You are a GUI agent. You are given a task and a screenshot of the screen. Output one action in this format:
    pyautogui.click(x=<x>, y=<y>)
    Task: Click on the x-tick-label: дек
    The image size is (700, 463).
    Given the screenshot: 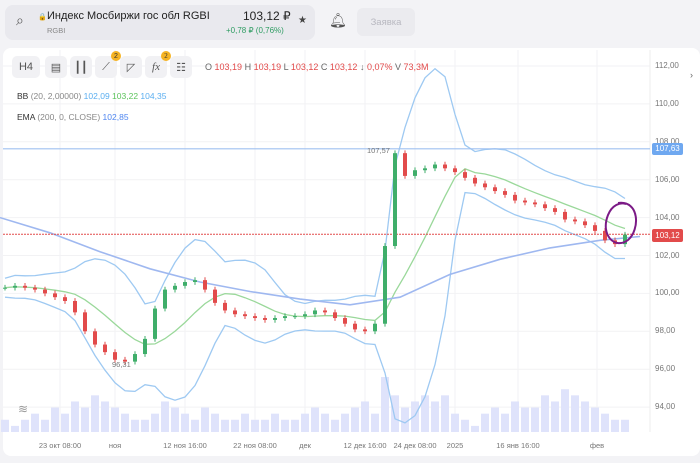 What is the action you would take?
    pyautogui.click(x=305, y=445)
    